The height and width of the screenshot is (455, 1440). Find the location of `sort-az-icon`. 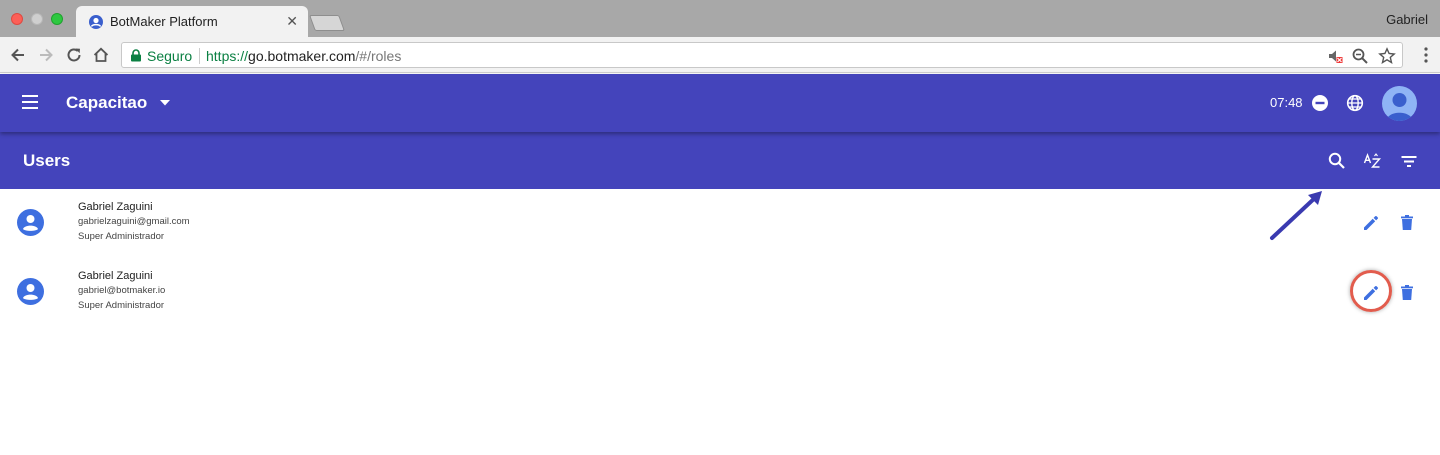

sort-az-icon is located at coordinates (1373, 161).